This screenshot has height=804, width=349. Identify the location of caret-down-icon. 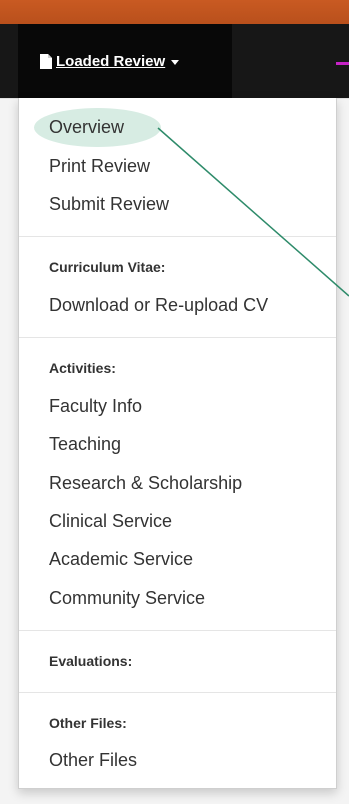
(175, 62).